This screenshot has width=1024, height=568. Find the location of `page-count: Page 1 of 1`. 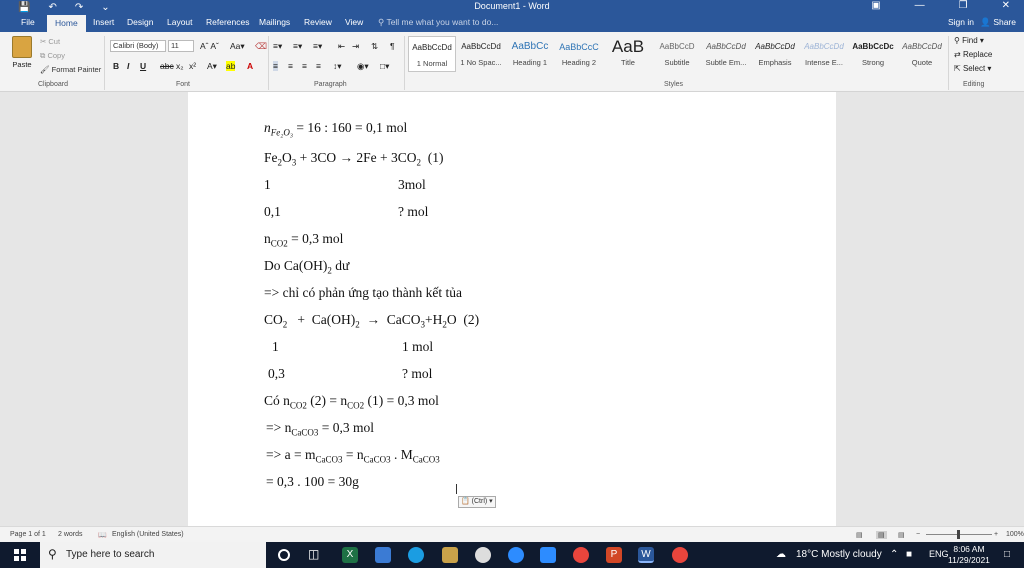

page-count: Page 1 of 1 is located at coordinates (28, 534).